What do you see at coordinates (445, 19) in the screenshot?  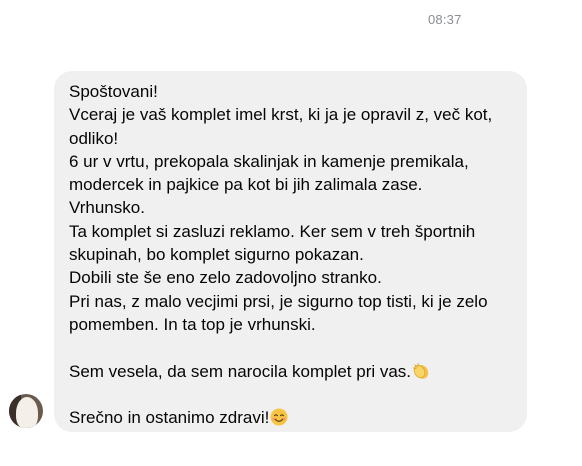 I see `message-timestamp: 08:37` at bounding box center [445, 19].